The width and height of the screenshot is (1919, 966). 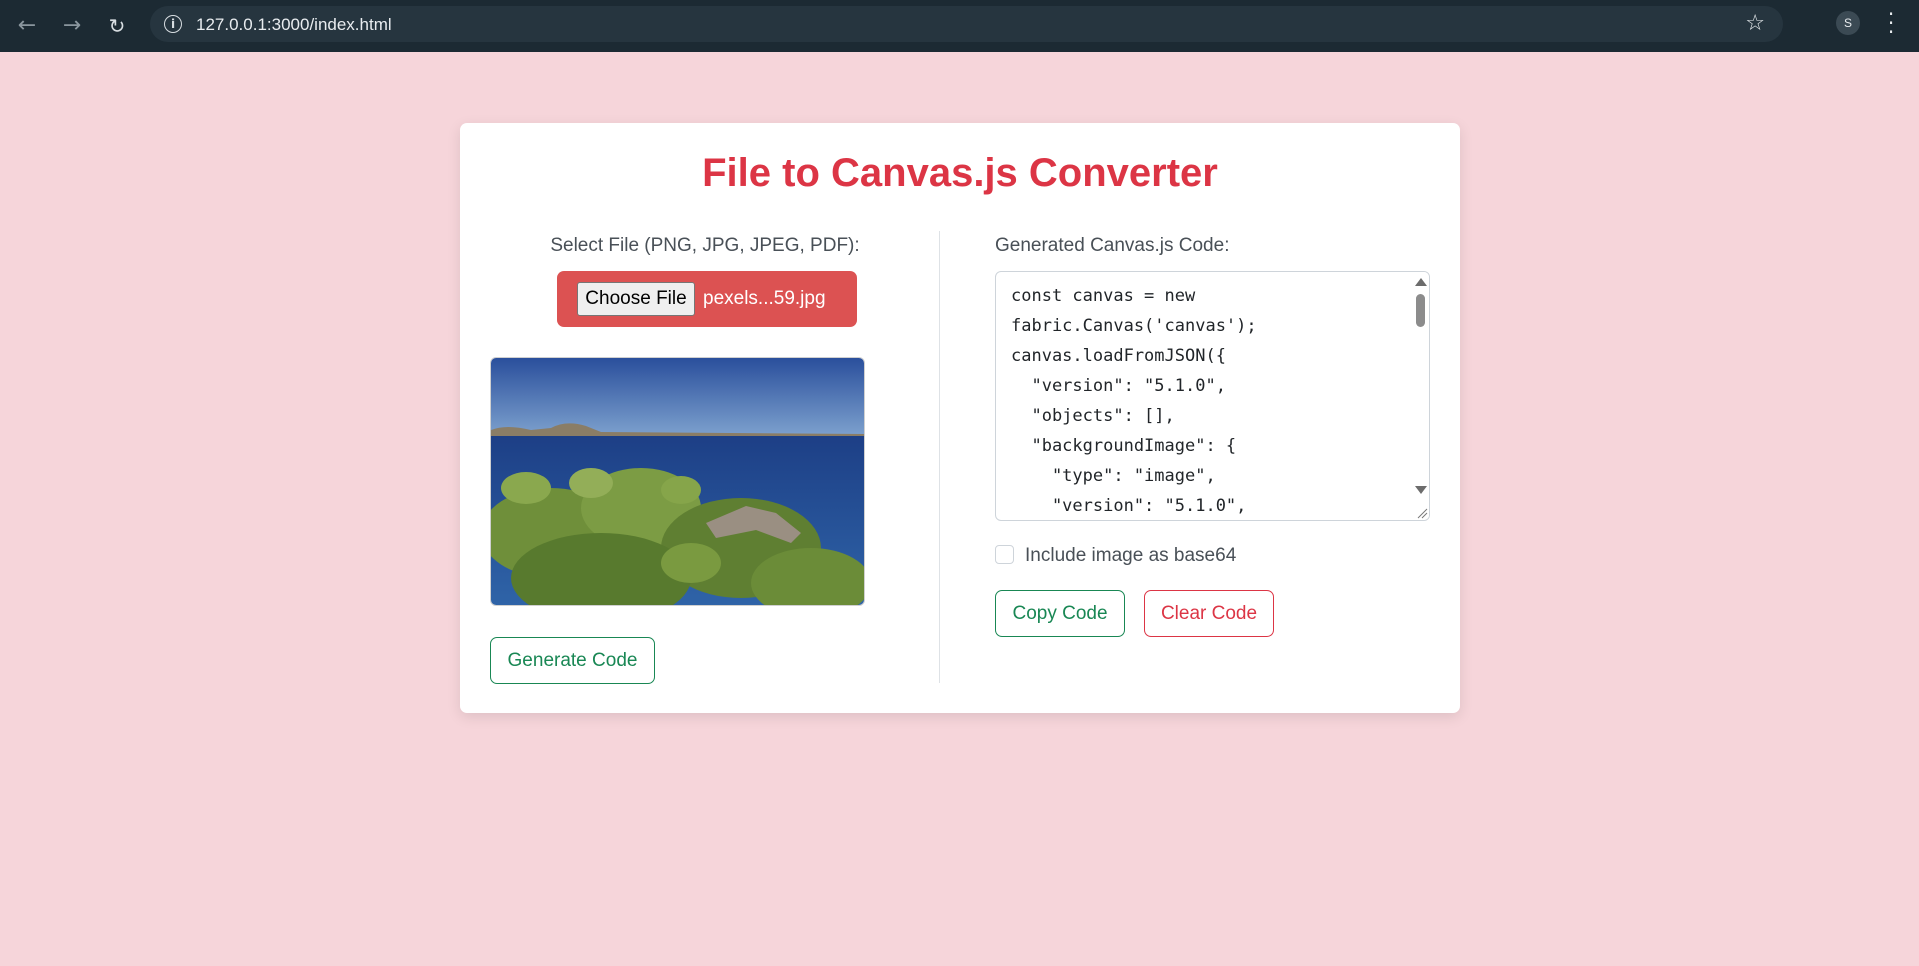 I want to click on file-input: Choose File pexels...59.jpg, so click(x=707, y=299).